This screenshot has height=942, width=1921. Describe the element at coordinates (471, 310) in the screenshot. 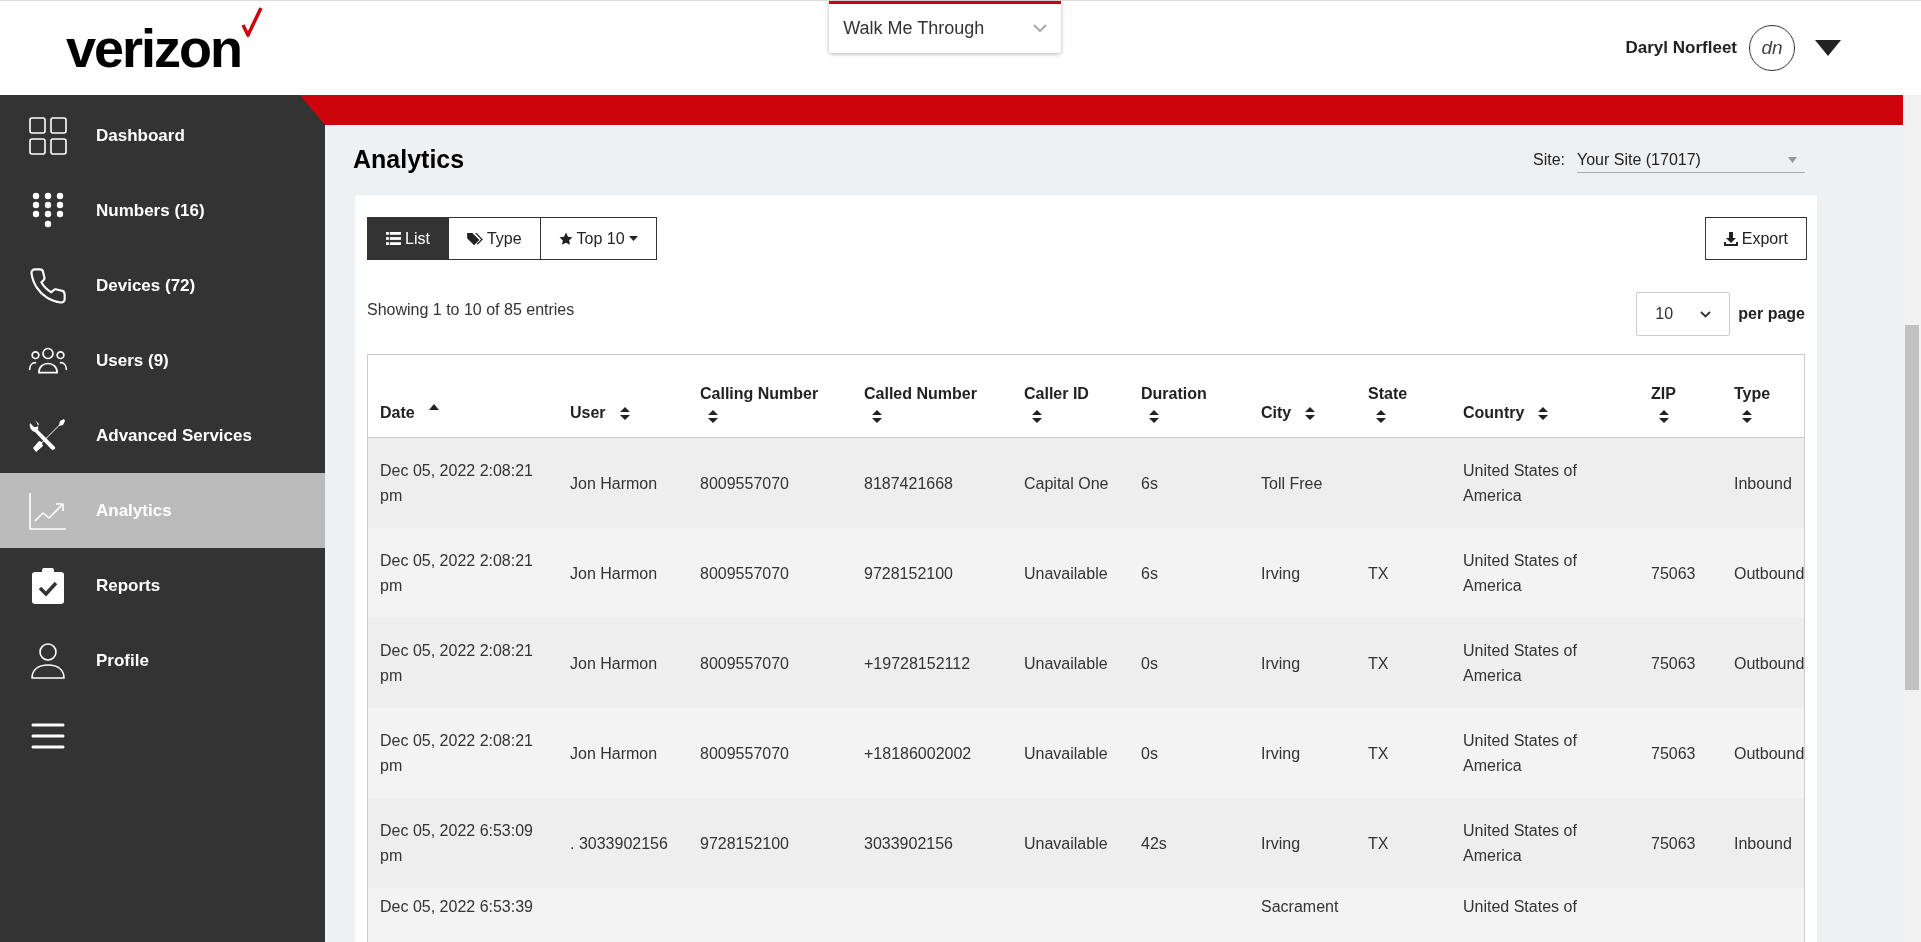

I see `entries-summary: Showing 1 to 10 of 85 entries` at that location.